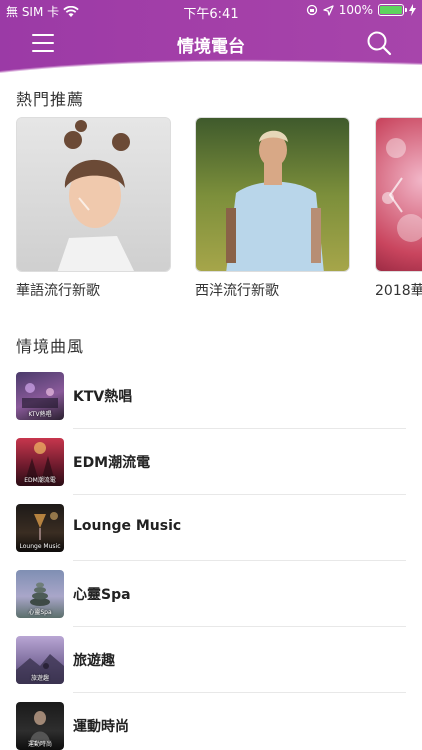 The width and height of the screenshot is (422, 750). I want to click on genre-name: 心靈Spa, so click(102, 595).